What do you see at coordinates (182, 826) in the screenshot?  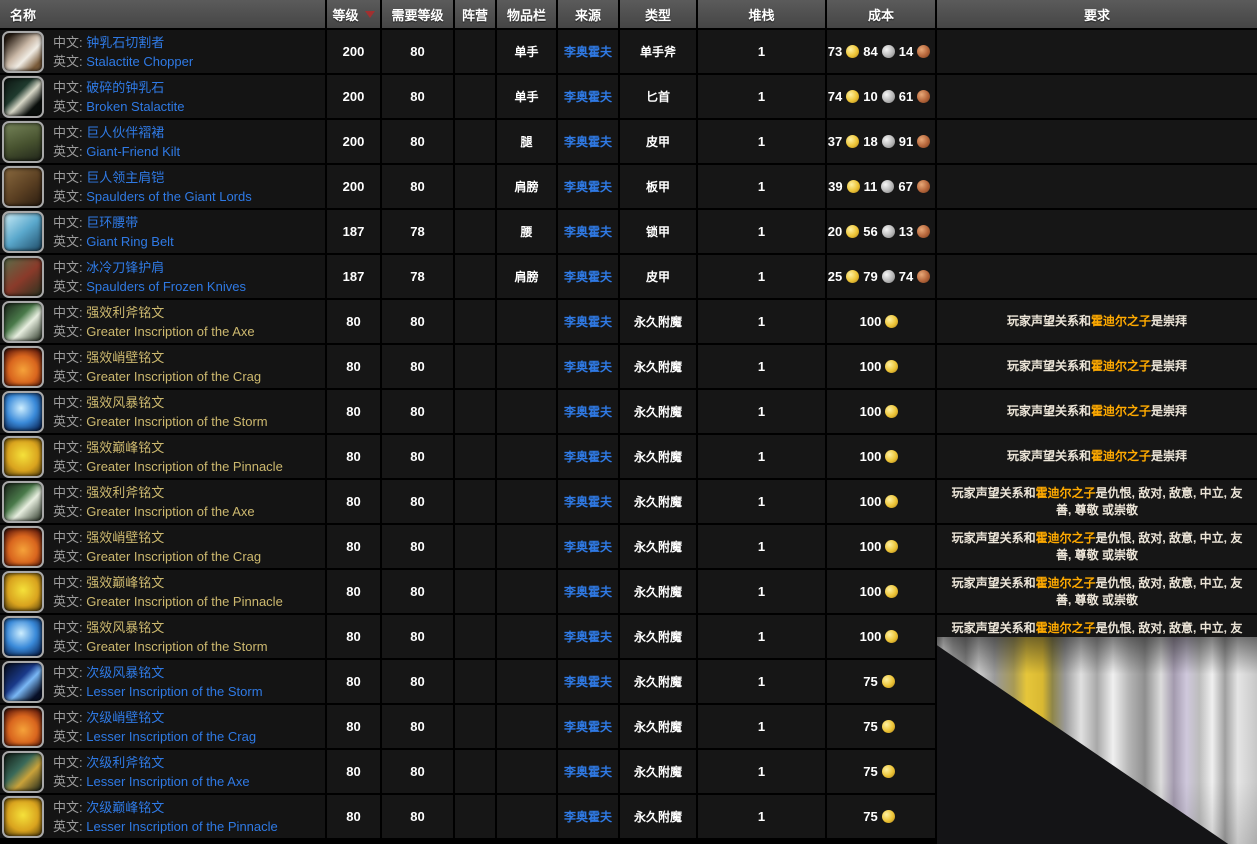 I see `item-name-en-link: Lesser Inscription of the Pinnacle` at bounding box center [182, 826].